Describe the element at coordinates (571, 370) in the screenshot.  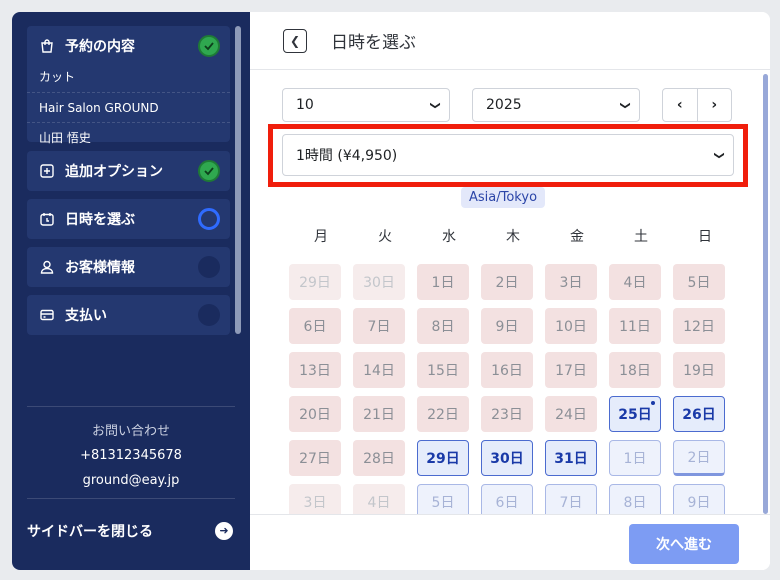
I see `calendar-day: 17日` at that location.